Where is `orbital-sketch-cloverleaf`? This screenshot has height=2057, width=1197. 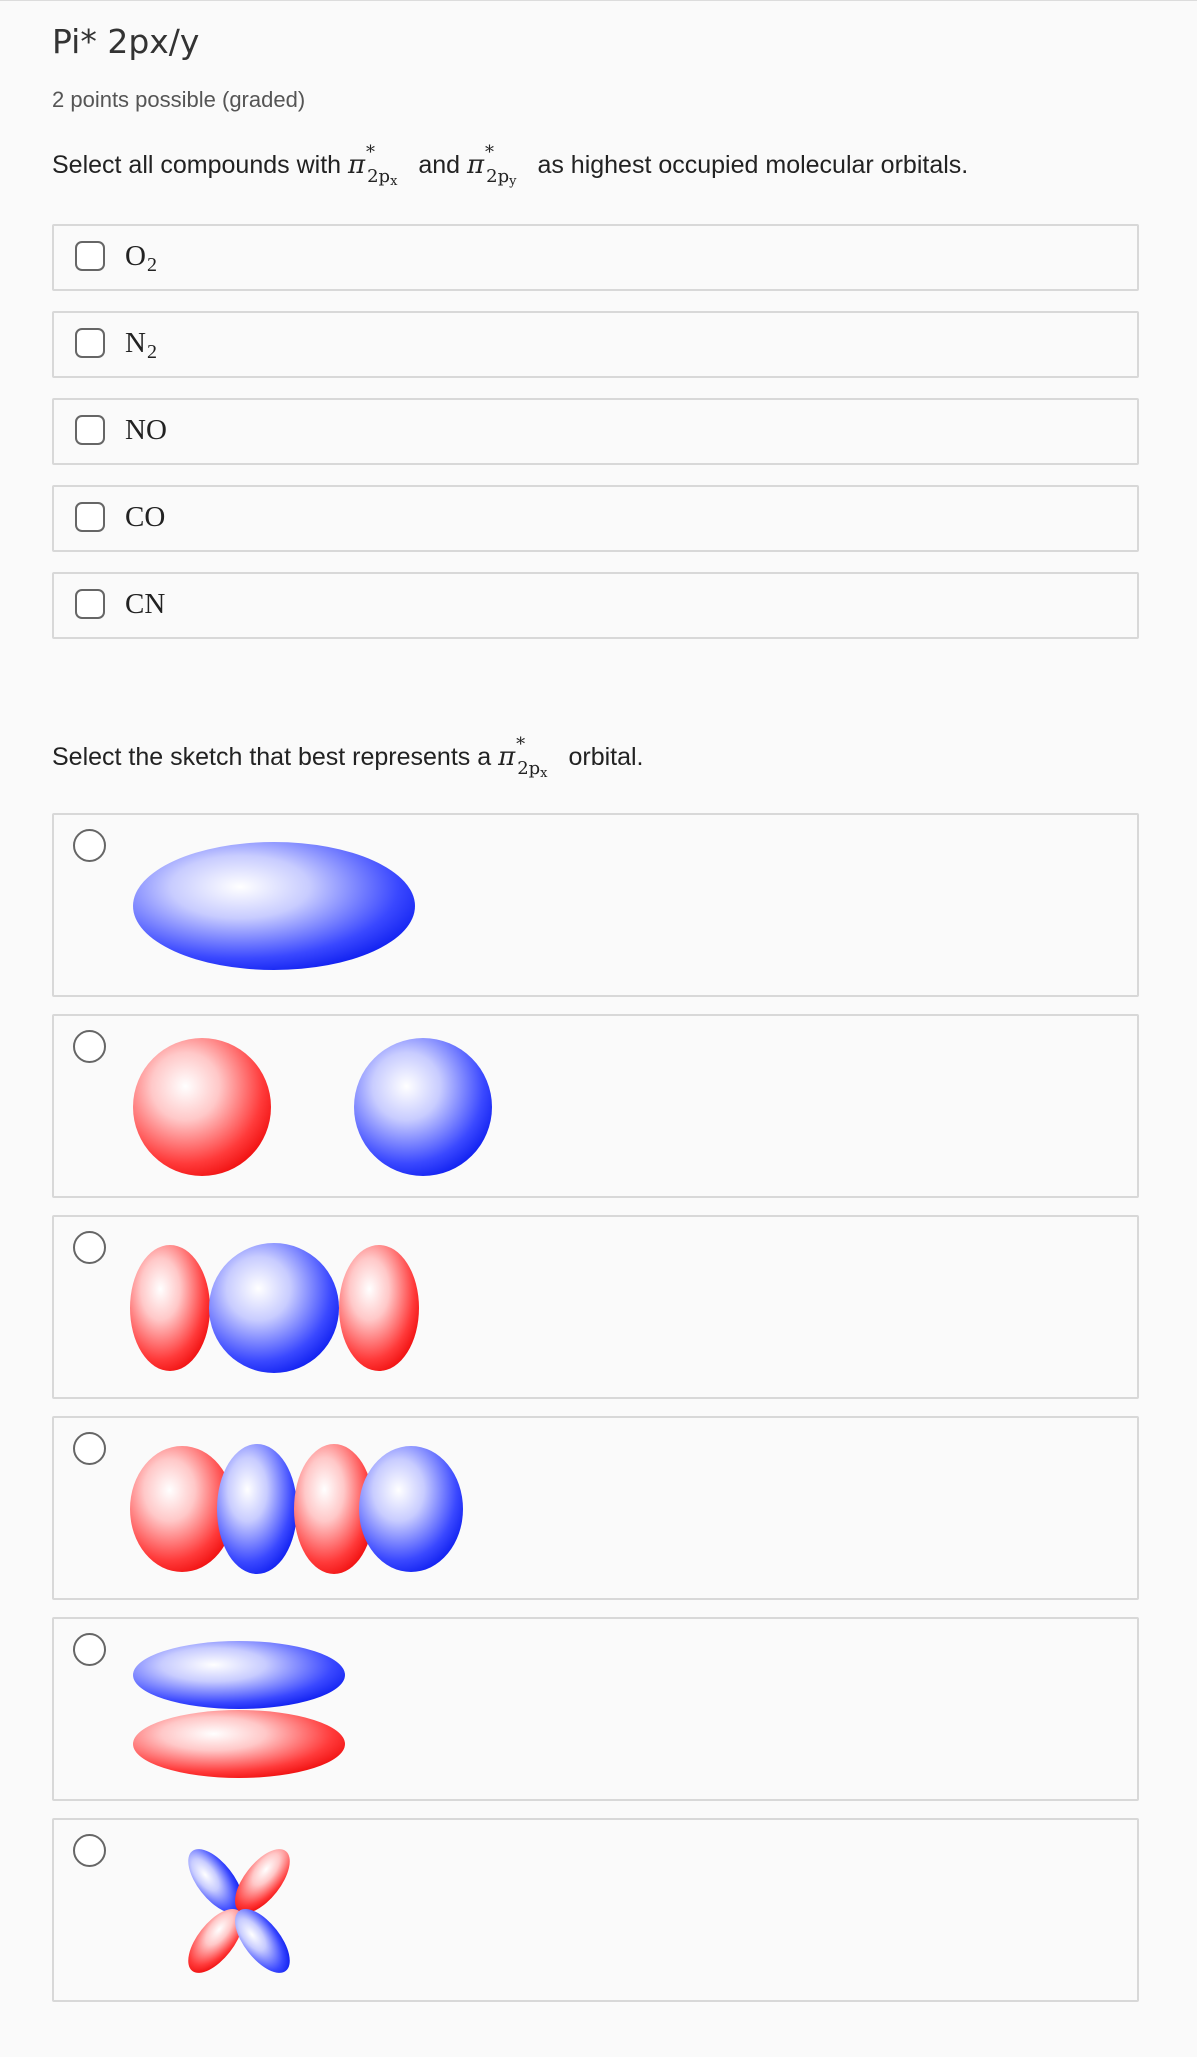
orbital-sketch-cloverleaf is located at coordinates (239, 1911).